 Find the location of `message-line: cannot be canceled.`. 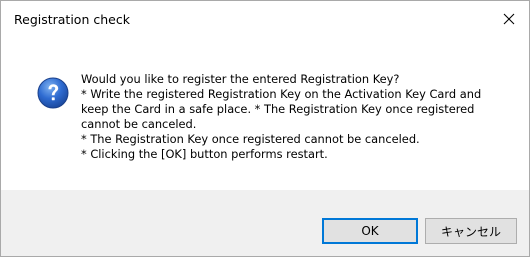

message-line: cannot be canceled. is located at coordinates (139, 124).